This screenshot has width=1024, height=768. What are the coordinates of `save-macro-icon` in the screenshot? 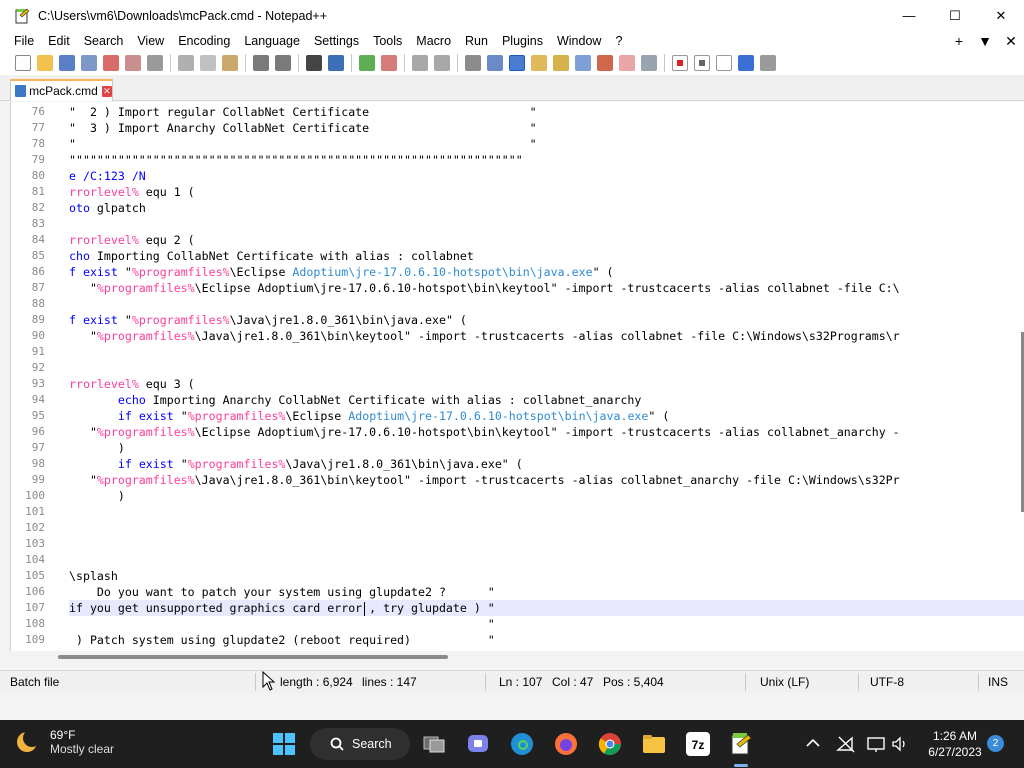 It's located at (768, 63).